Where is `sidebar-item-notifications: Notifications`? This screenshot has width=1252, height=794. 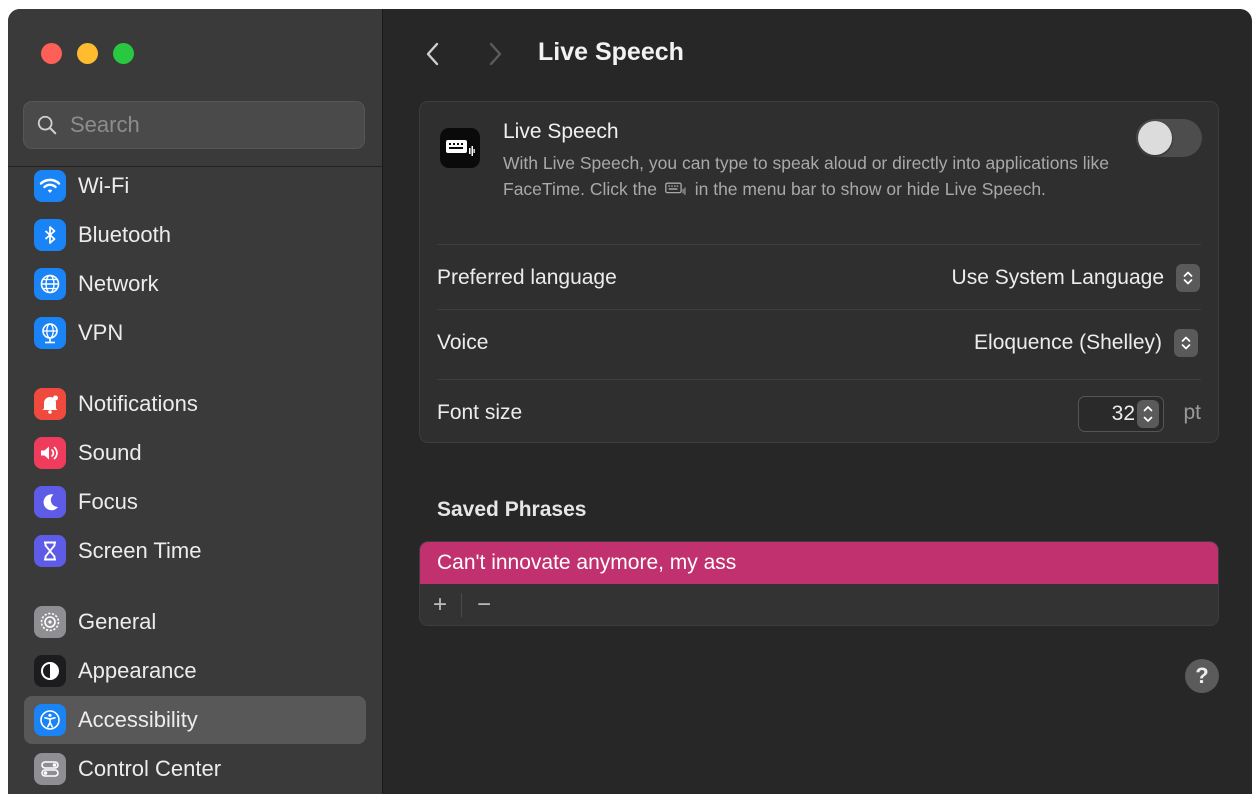
sidebar-item-notifications: Notifications is located at coordinates (195, 404).